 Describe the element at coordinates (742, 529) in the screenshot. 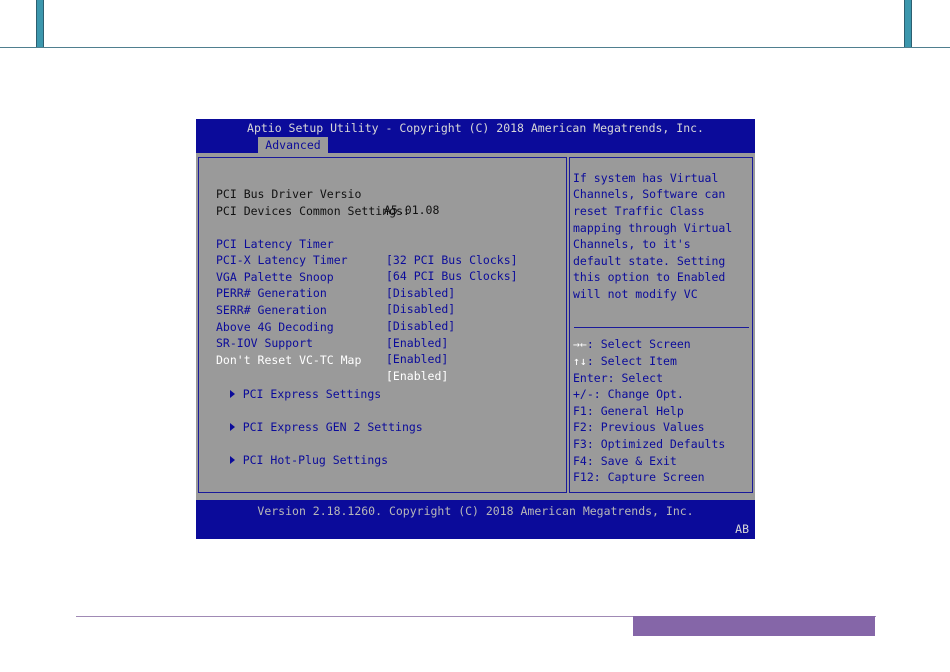

I see `post-code-badge: AB` at that location.